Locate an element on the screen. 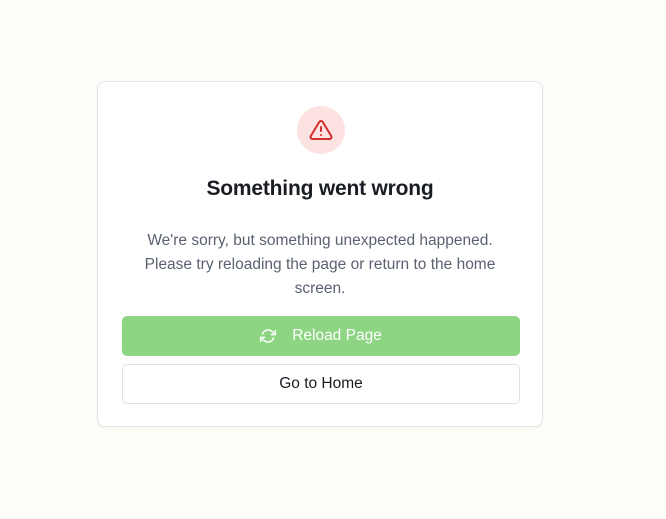 The height and width of the screenshot is (519, 666). error-icon-badge is located at coordinates (321, 130).